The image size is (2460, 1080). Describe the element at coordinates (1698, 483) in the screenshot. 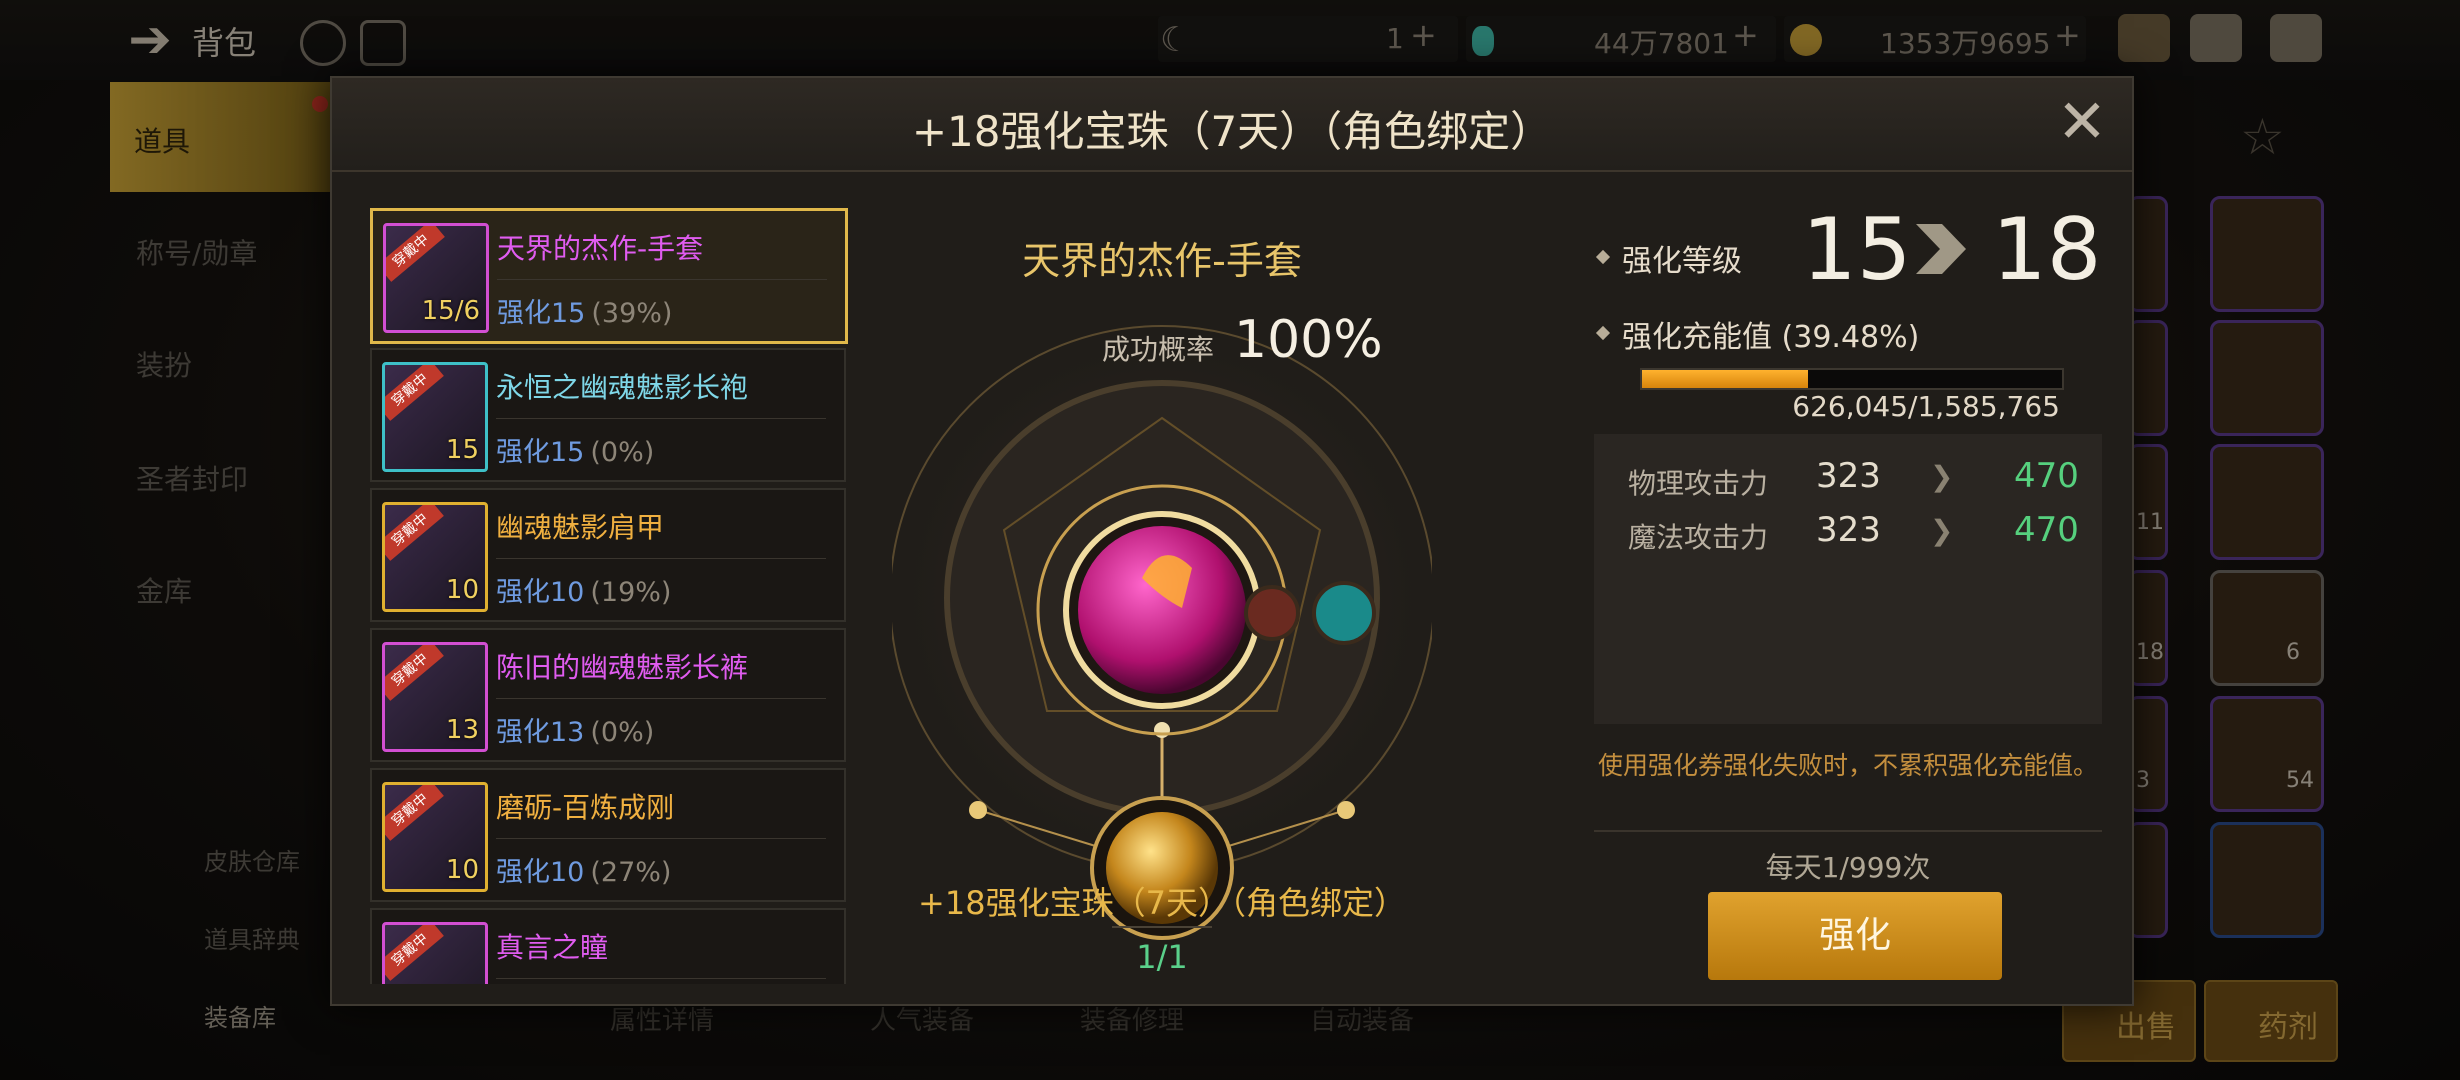

I see `stat-label: 物理攻击力` at that location.